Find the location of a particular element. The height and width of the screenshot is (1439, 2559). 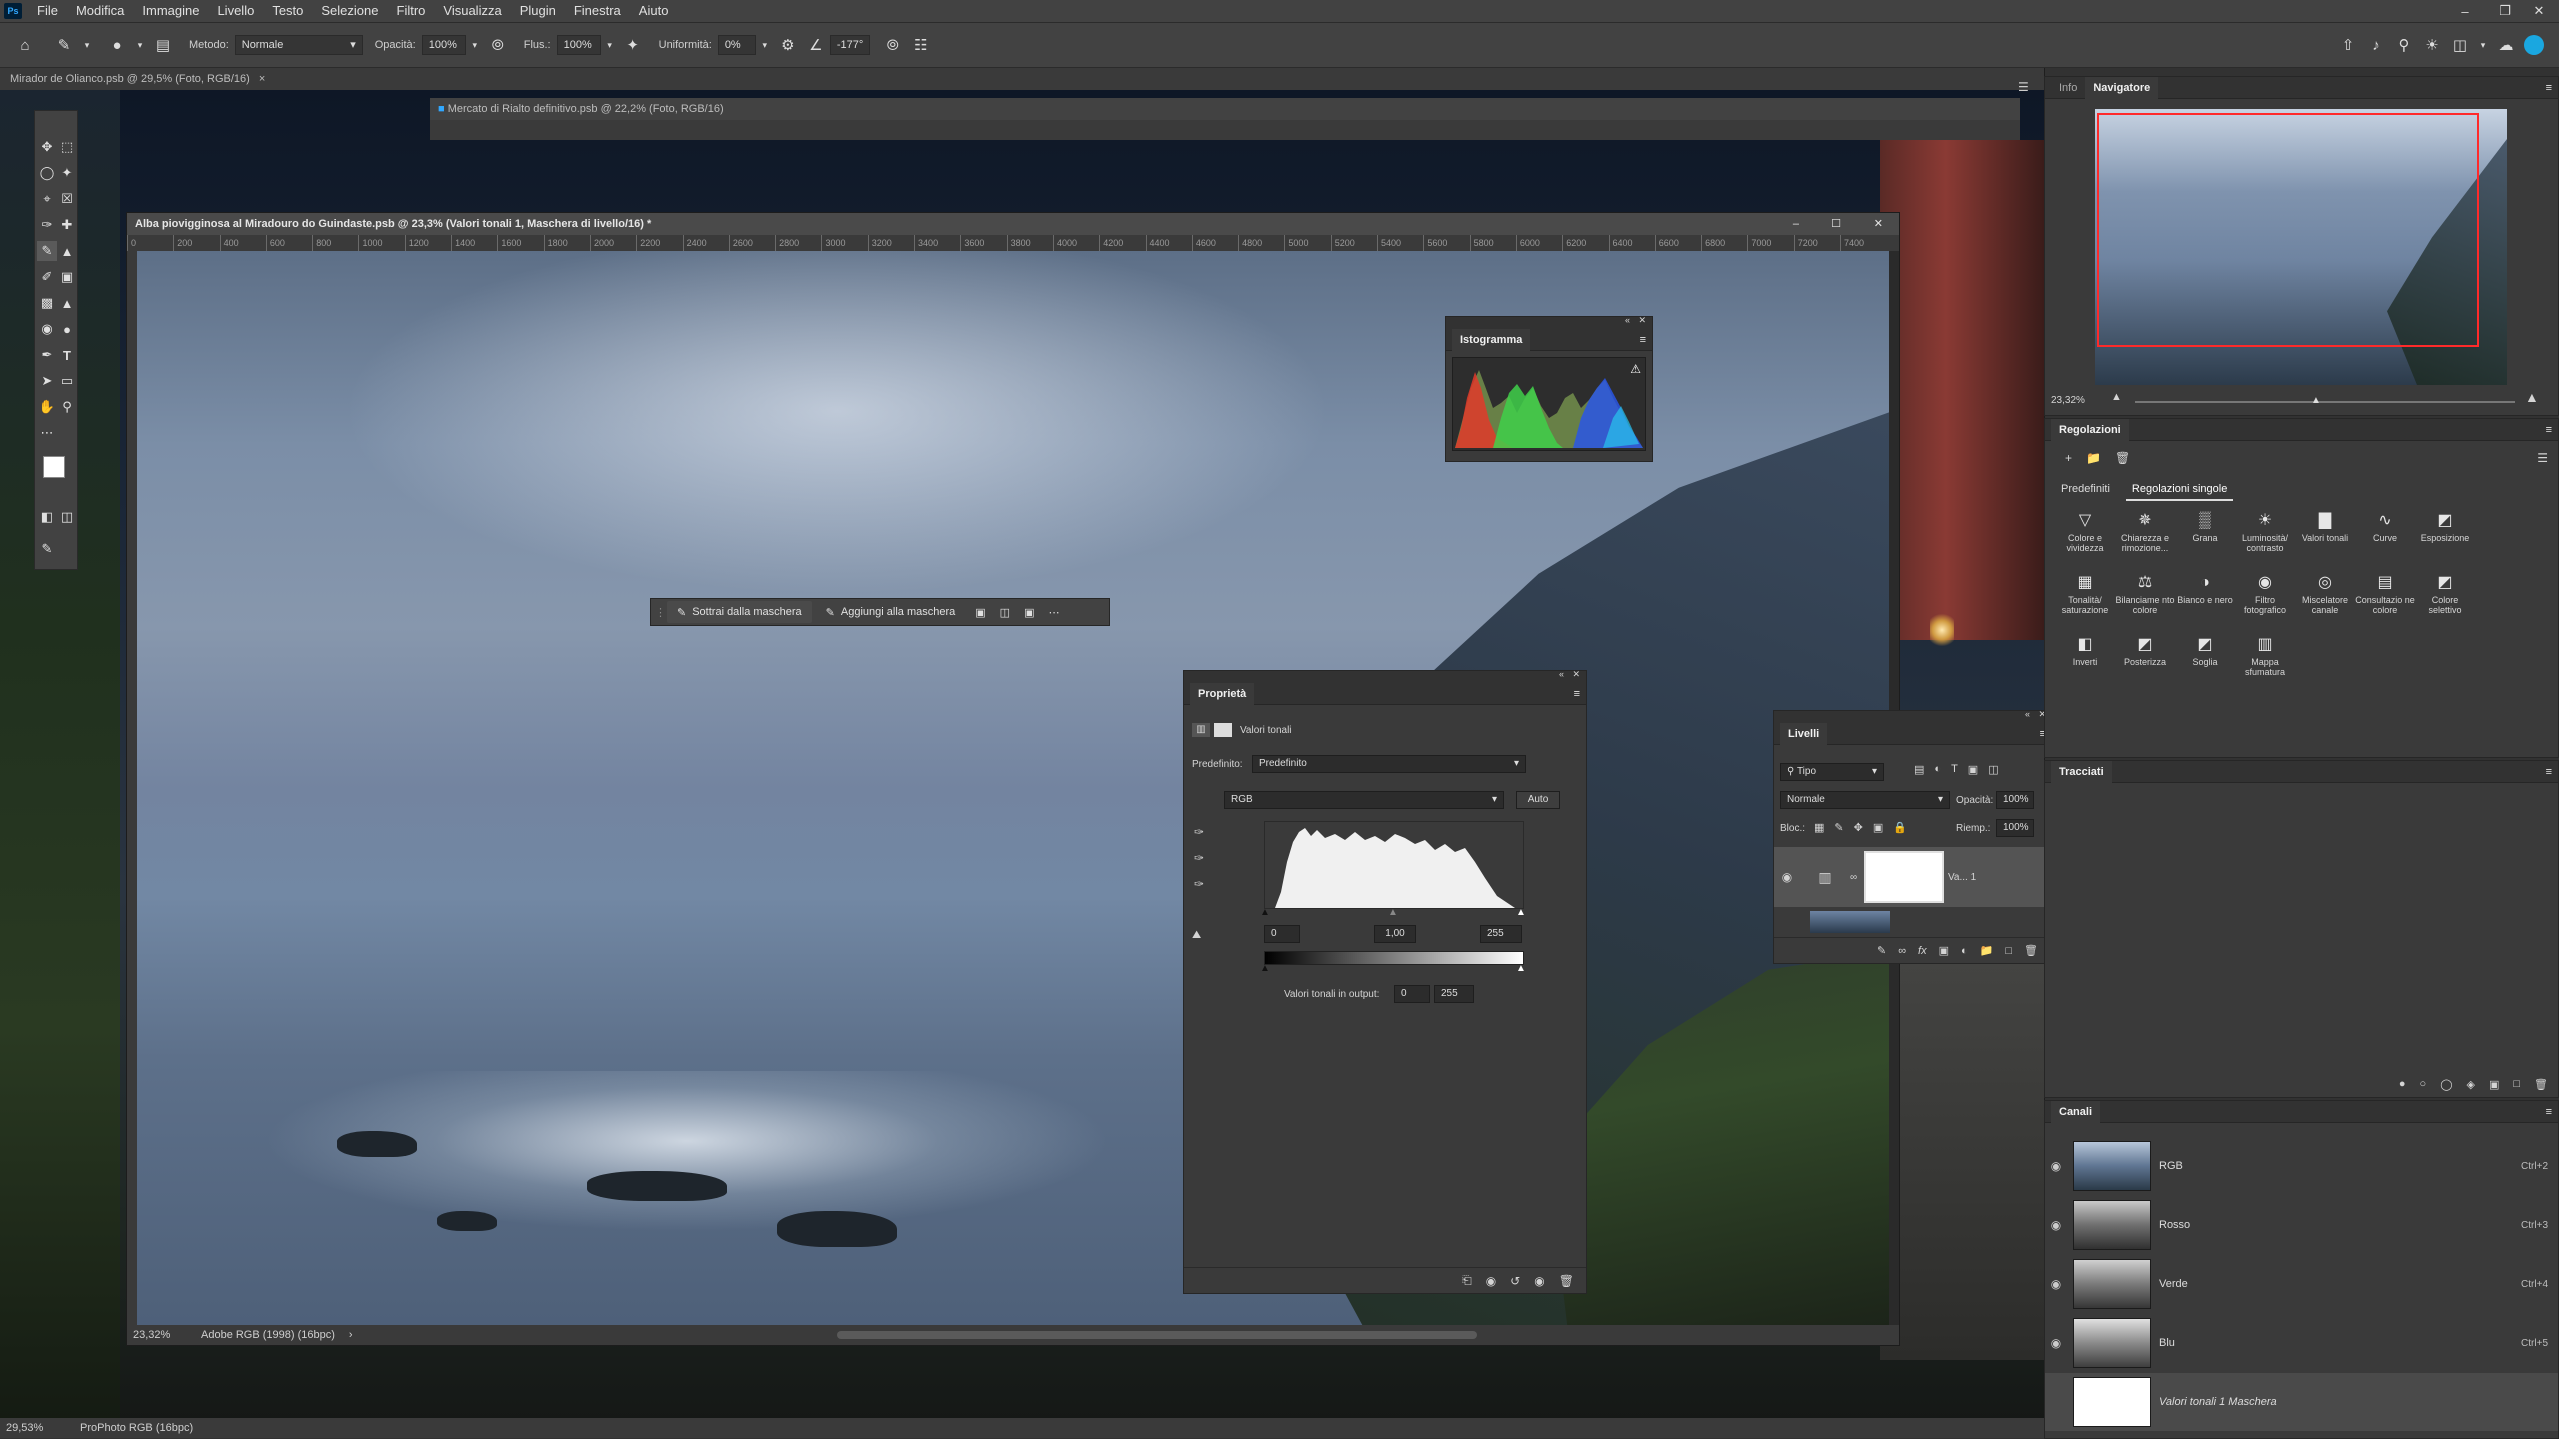

tab-properties: Proprietà is located at coordinates (1222, 693).